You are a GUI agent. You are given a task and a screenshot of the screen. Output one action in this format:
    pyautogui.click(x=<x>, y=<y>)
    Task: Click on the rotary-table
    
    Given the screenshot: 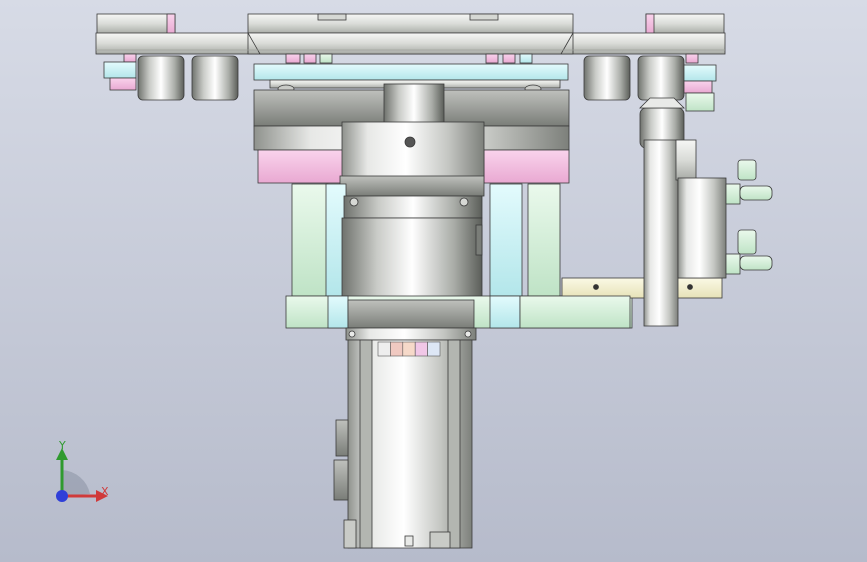 What is the action you would take?
    pyautogui.click(x=411, y=140)
    